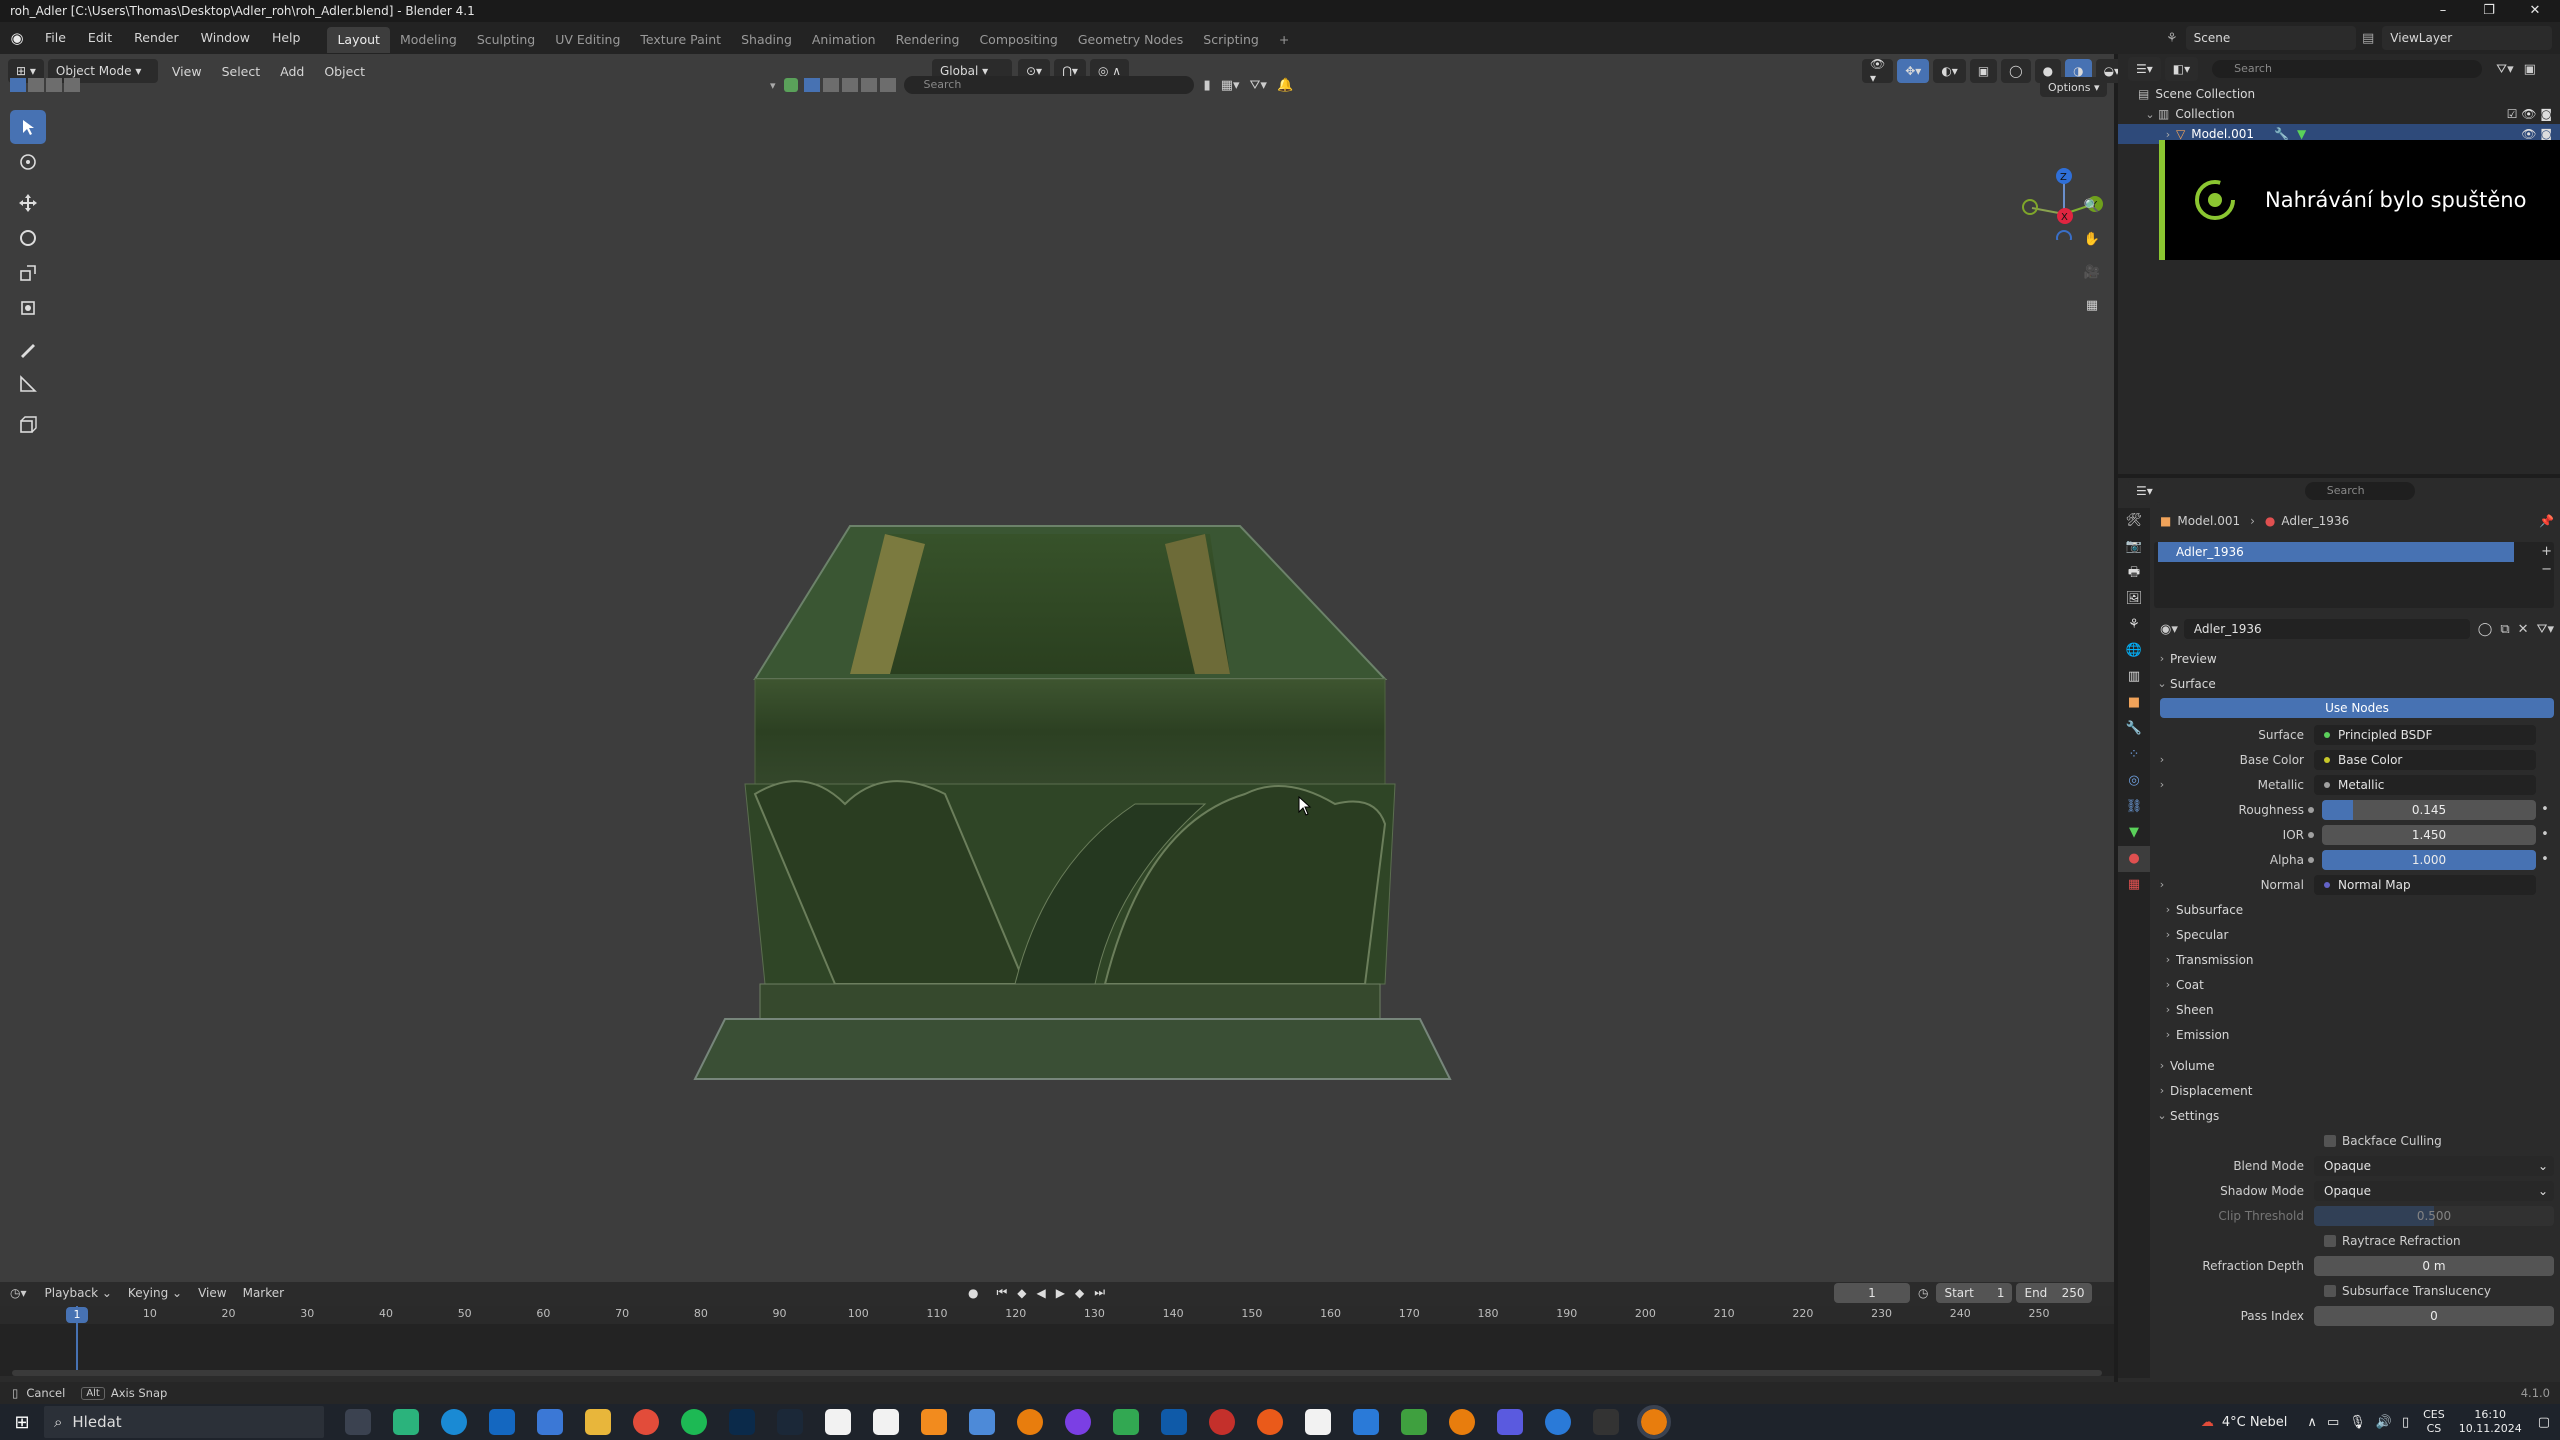 This screenshot has width=2560, height=1440. What do you see at coordinates (36, 85) in the screenshot?
I see `select-mode-extend-icon` at bounding box center [36, 85].